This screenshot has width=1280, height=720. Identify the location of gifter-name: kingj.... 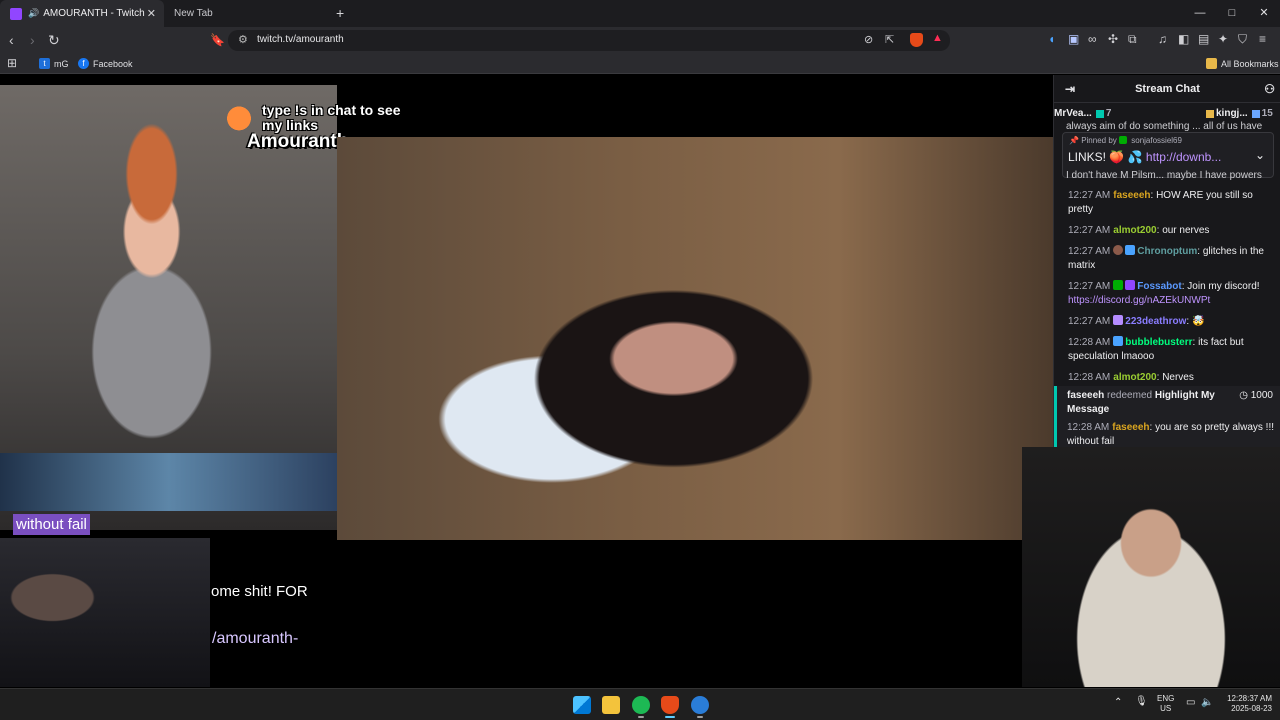
(1232, 113).